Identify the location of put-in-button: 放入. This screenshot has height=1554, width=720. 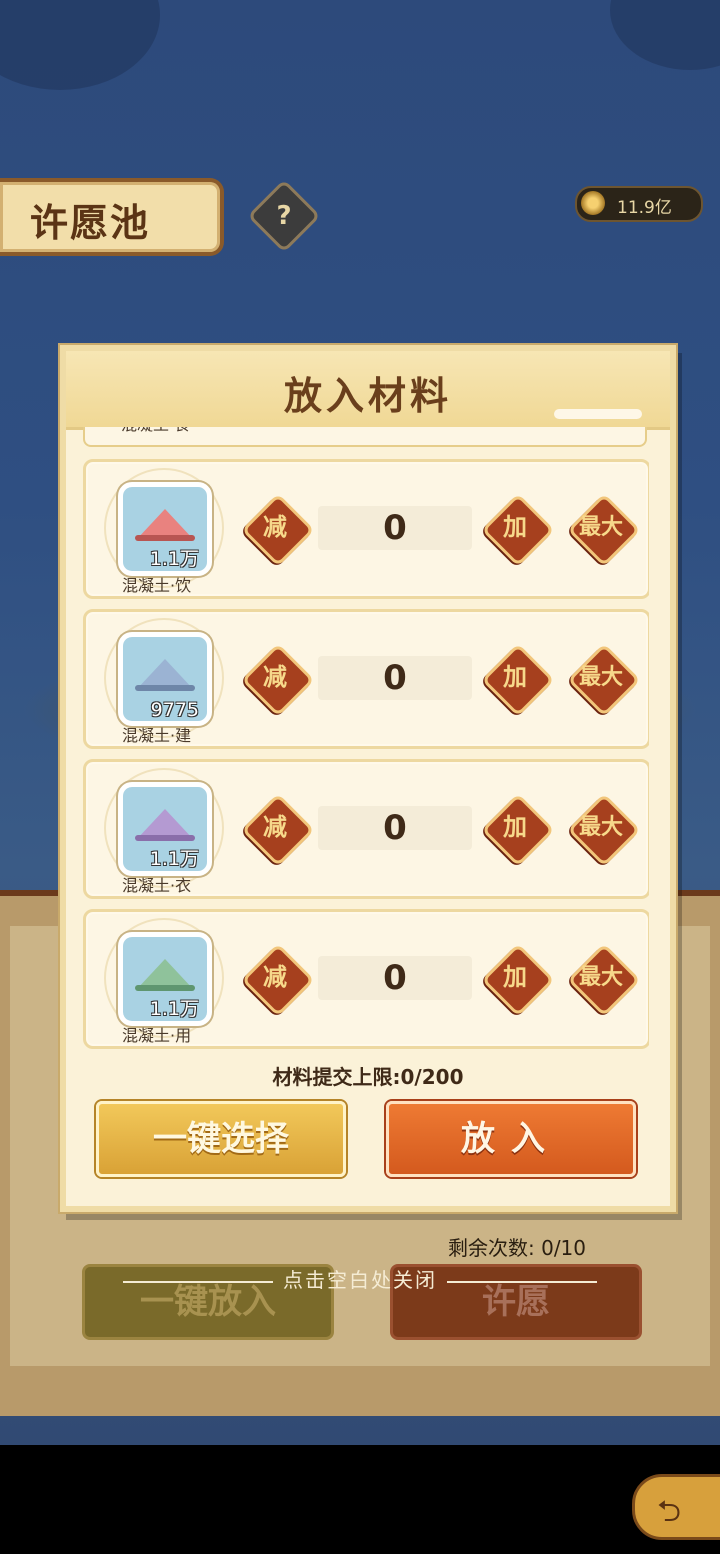
(511, 1139).